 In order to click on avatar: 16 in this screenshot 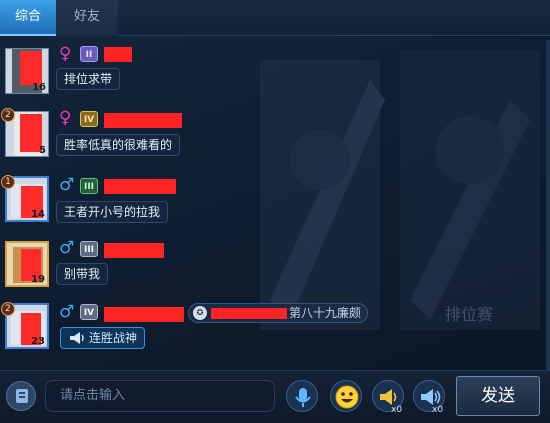, I will do `click(27, 71)`.